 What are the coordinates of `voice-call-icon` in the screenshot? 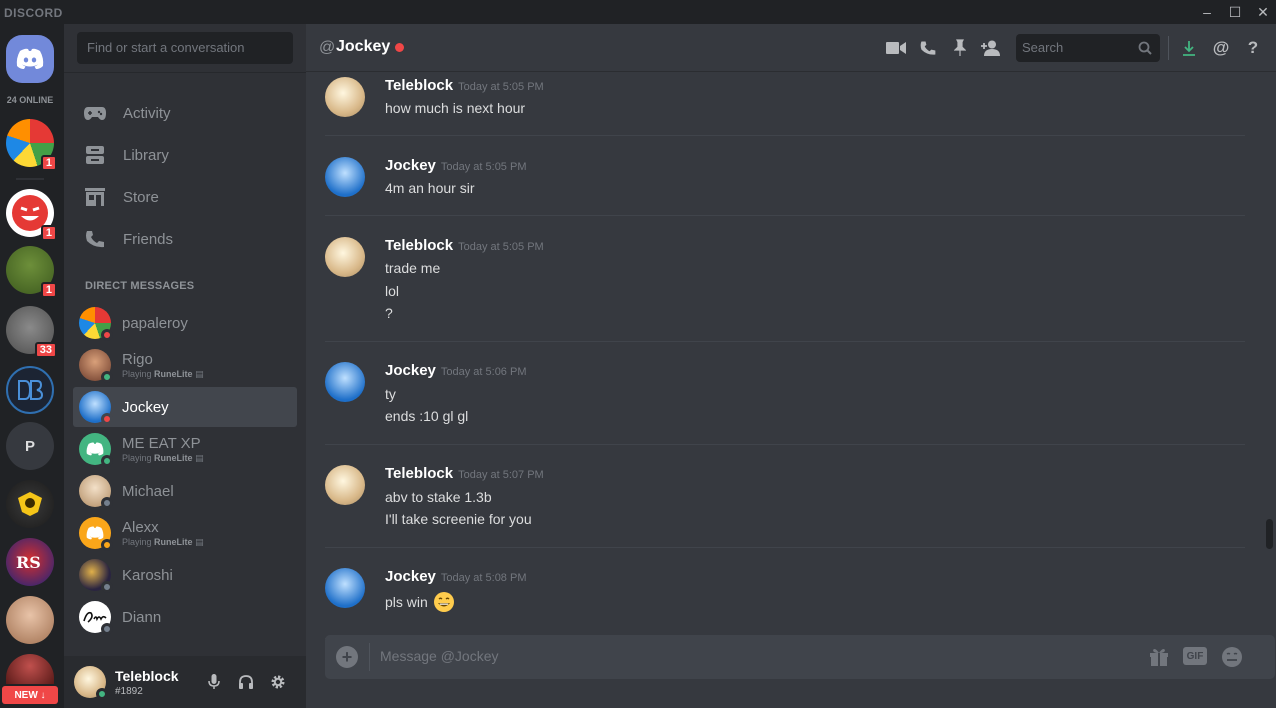 It's located at (928, 48).